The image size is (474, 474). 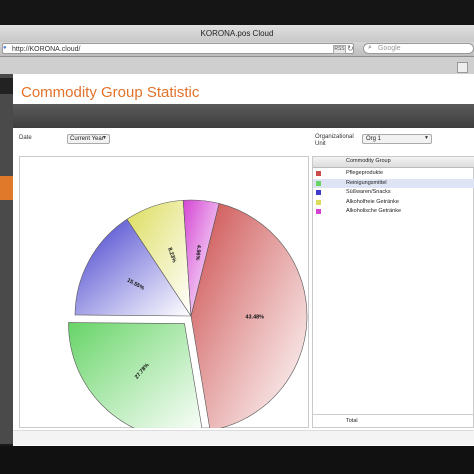 What do you see at coordinates (372, 201) in the screenshot?
I see `legend-label: Alkoholfreie Getränke` at bounding box center [372, 201].